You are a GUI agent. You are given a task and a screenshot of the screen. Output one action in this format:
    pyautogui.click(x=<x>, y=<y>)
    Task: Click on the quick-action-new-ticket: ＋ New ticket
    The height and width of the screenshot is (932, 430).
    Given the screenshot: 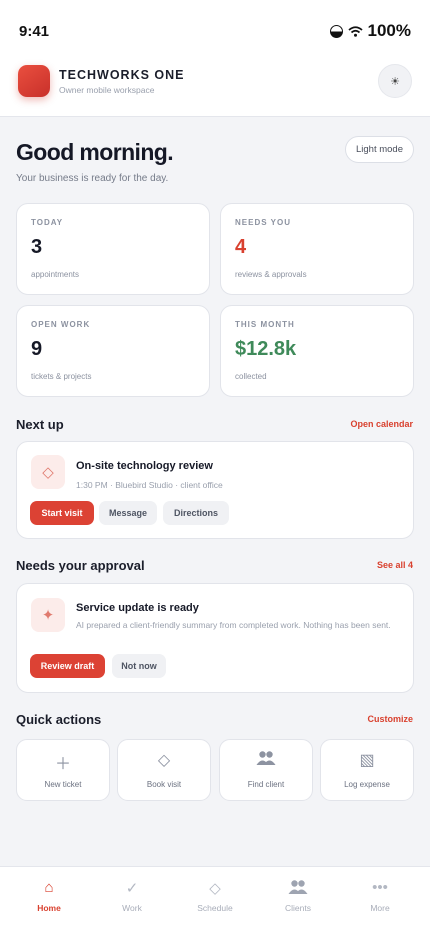 What is the action you would take?
    pyautogui.click(x=63, y=770)
    